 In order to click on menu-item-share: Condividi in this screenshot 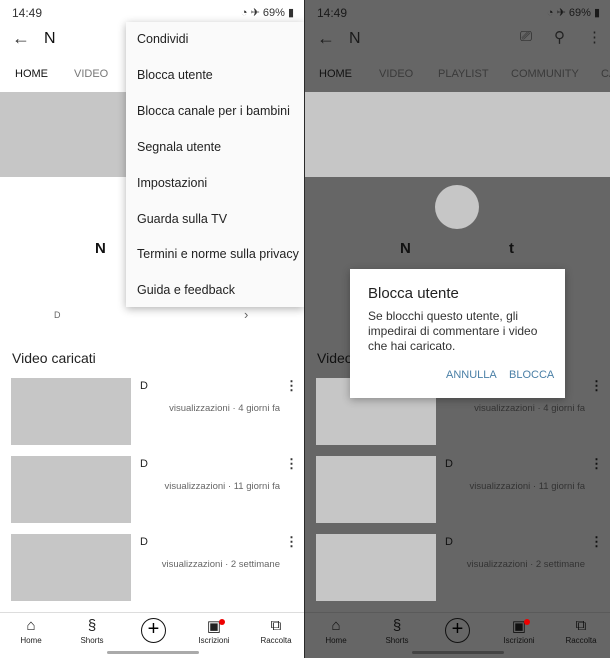, I will do `click(162, 39)`.